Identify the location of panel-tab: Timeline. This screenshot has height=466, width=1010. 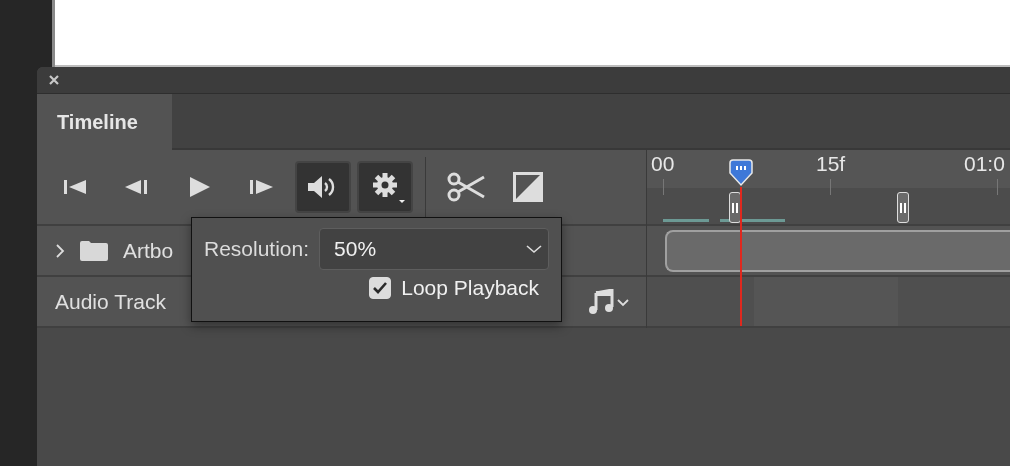
(104, 122).